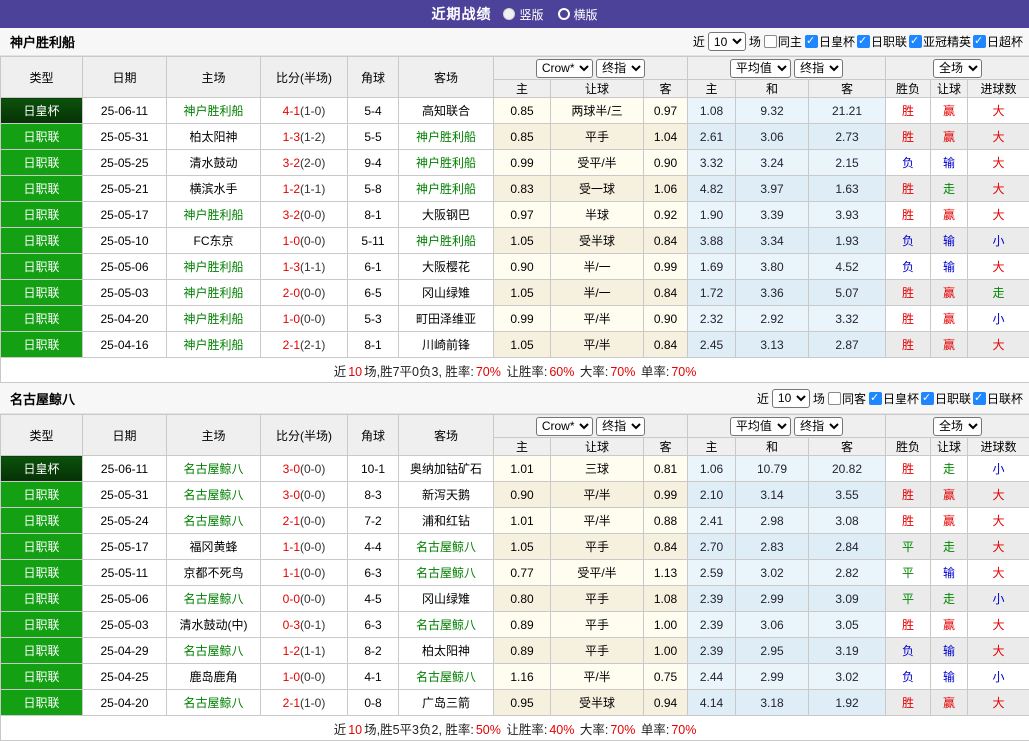 The width and height of the screenshot is (1029, 741). What do you see at coordinates (214, 625) in the screenshot?
I see `home-team: 清水鼓动(中)` at bounding box center [214, 625].